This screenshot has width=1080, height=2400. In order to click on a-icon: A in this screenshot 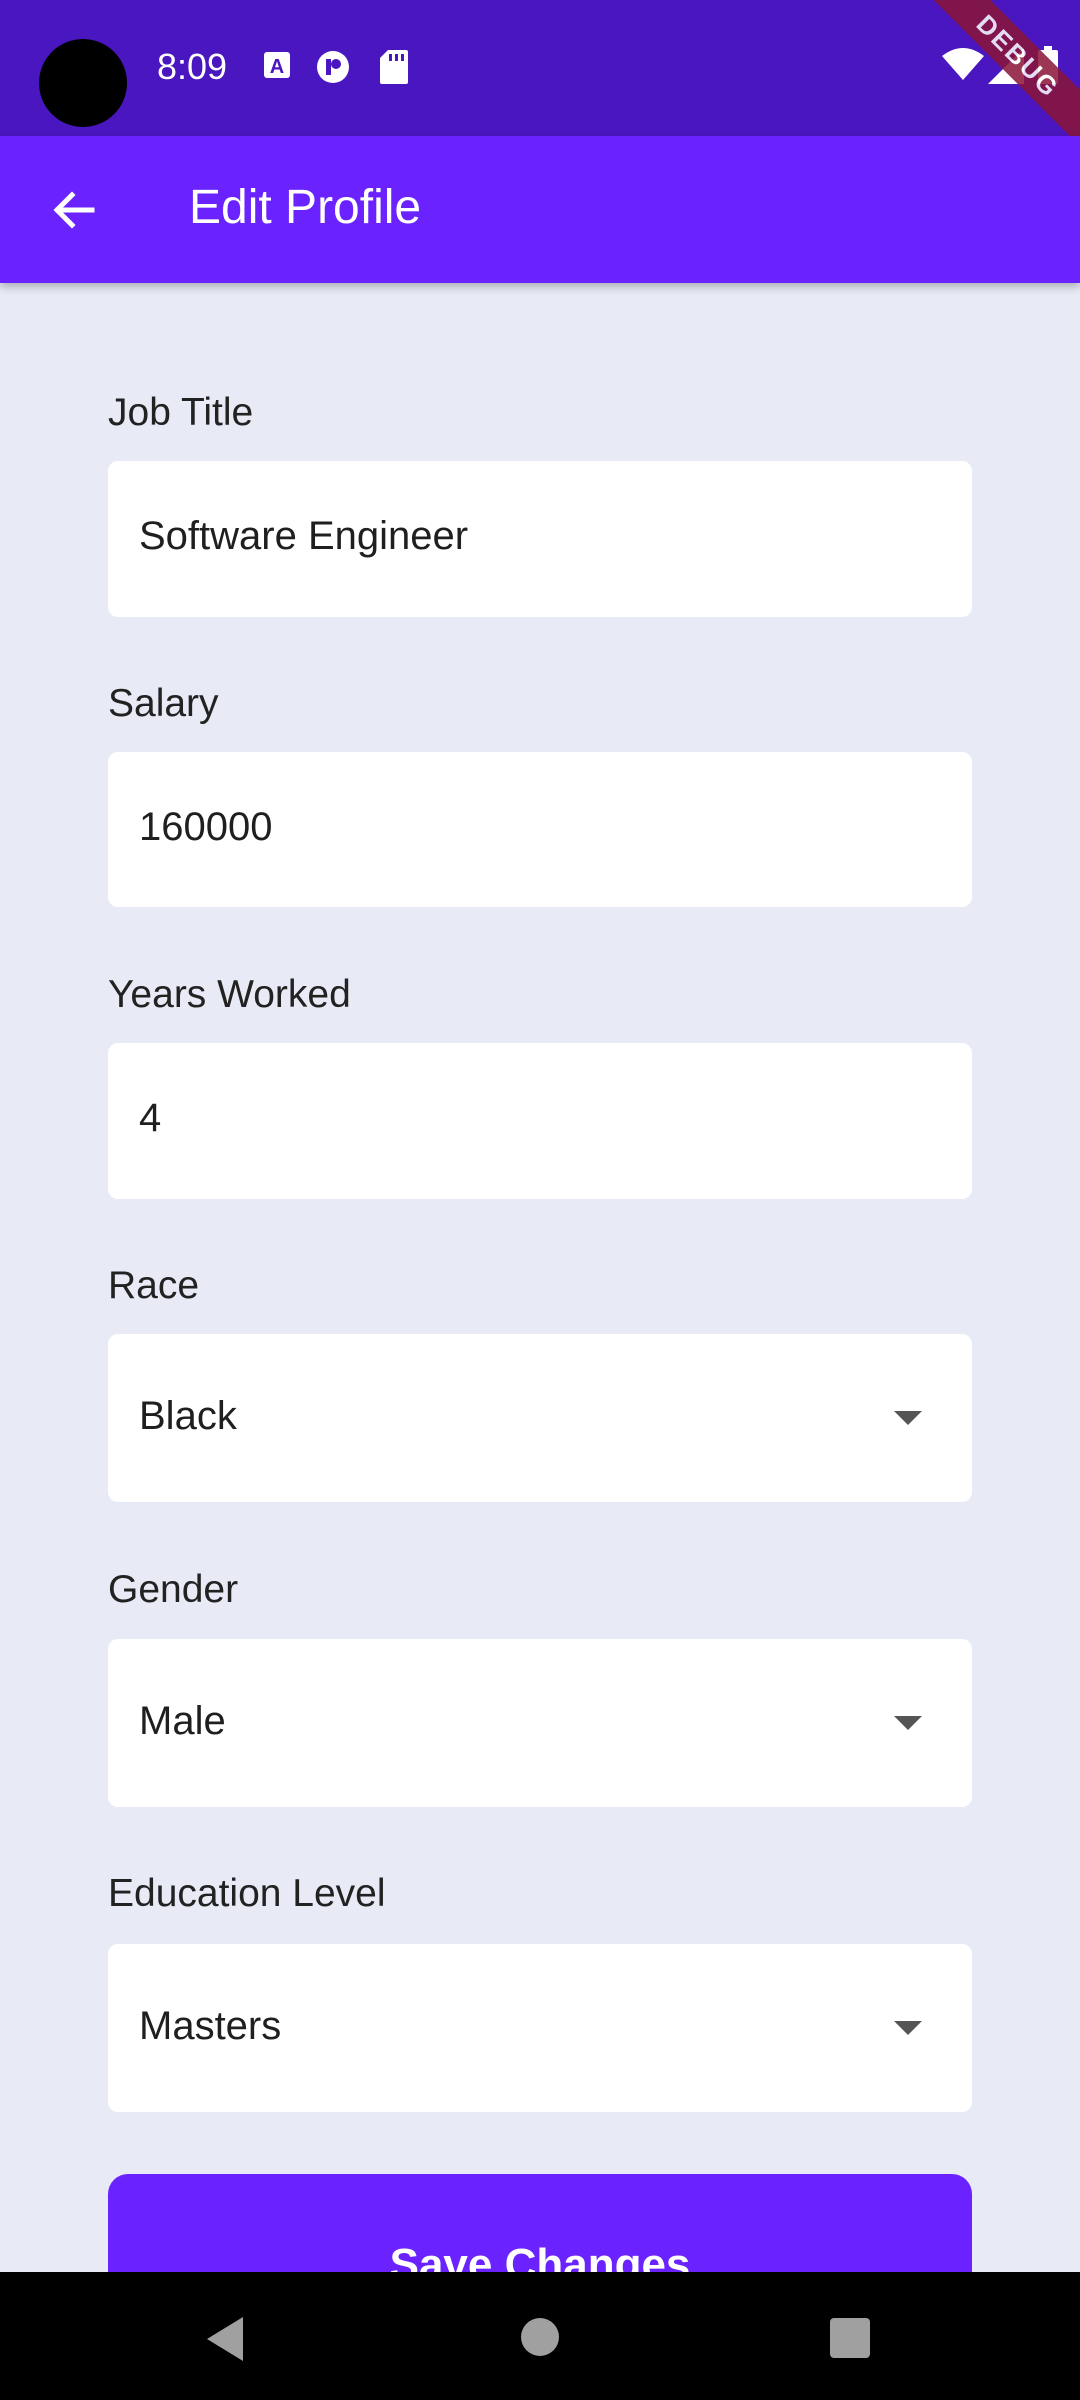, I will do `click(277, 67)`.